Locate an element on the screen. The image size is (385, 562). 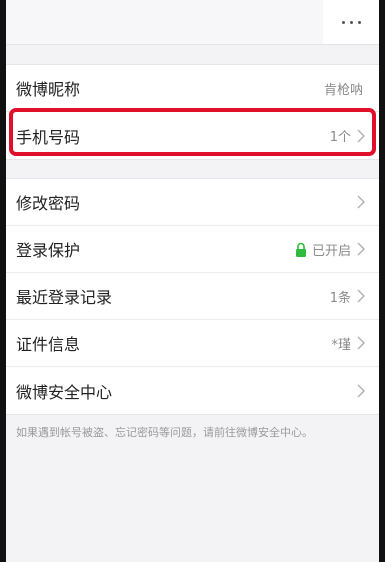
row-recent-login-records: 最近登录记录 1条 is located at coordinates (192, 296).